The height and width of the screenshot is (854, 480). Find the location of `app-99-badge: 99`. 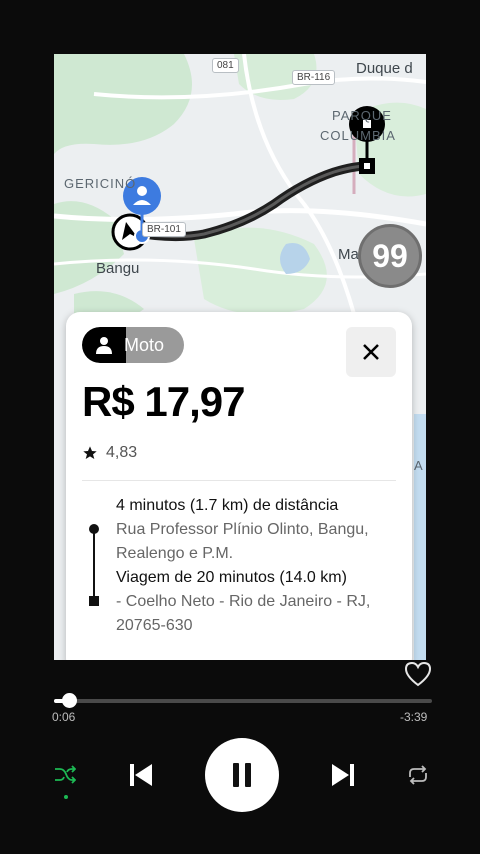

app-99-badge: 99 is located at coordinates (390, 256).